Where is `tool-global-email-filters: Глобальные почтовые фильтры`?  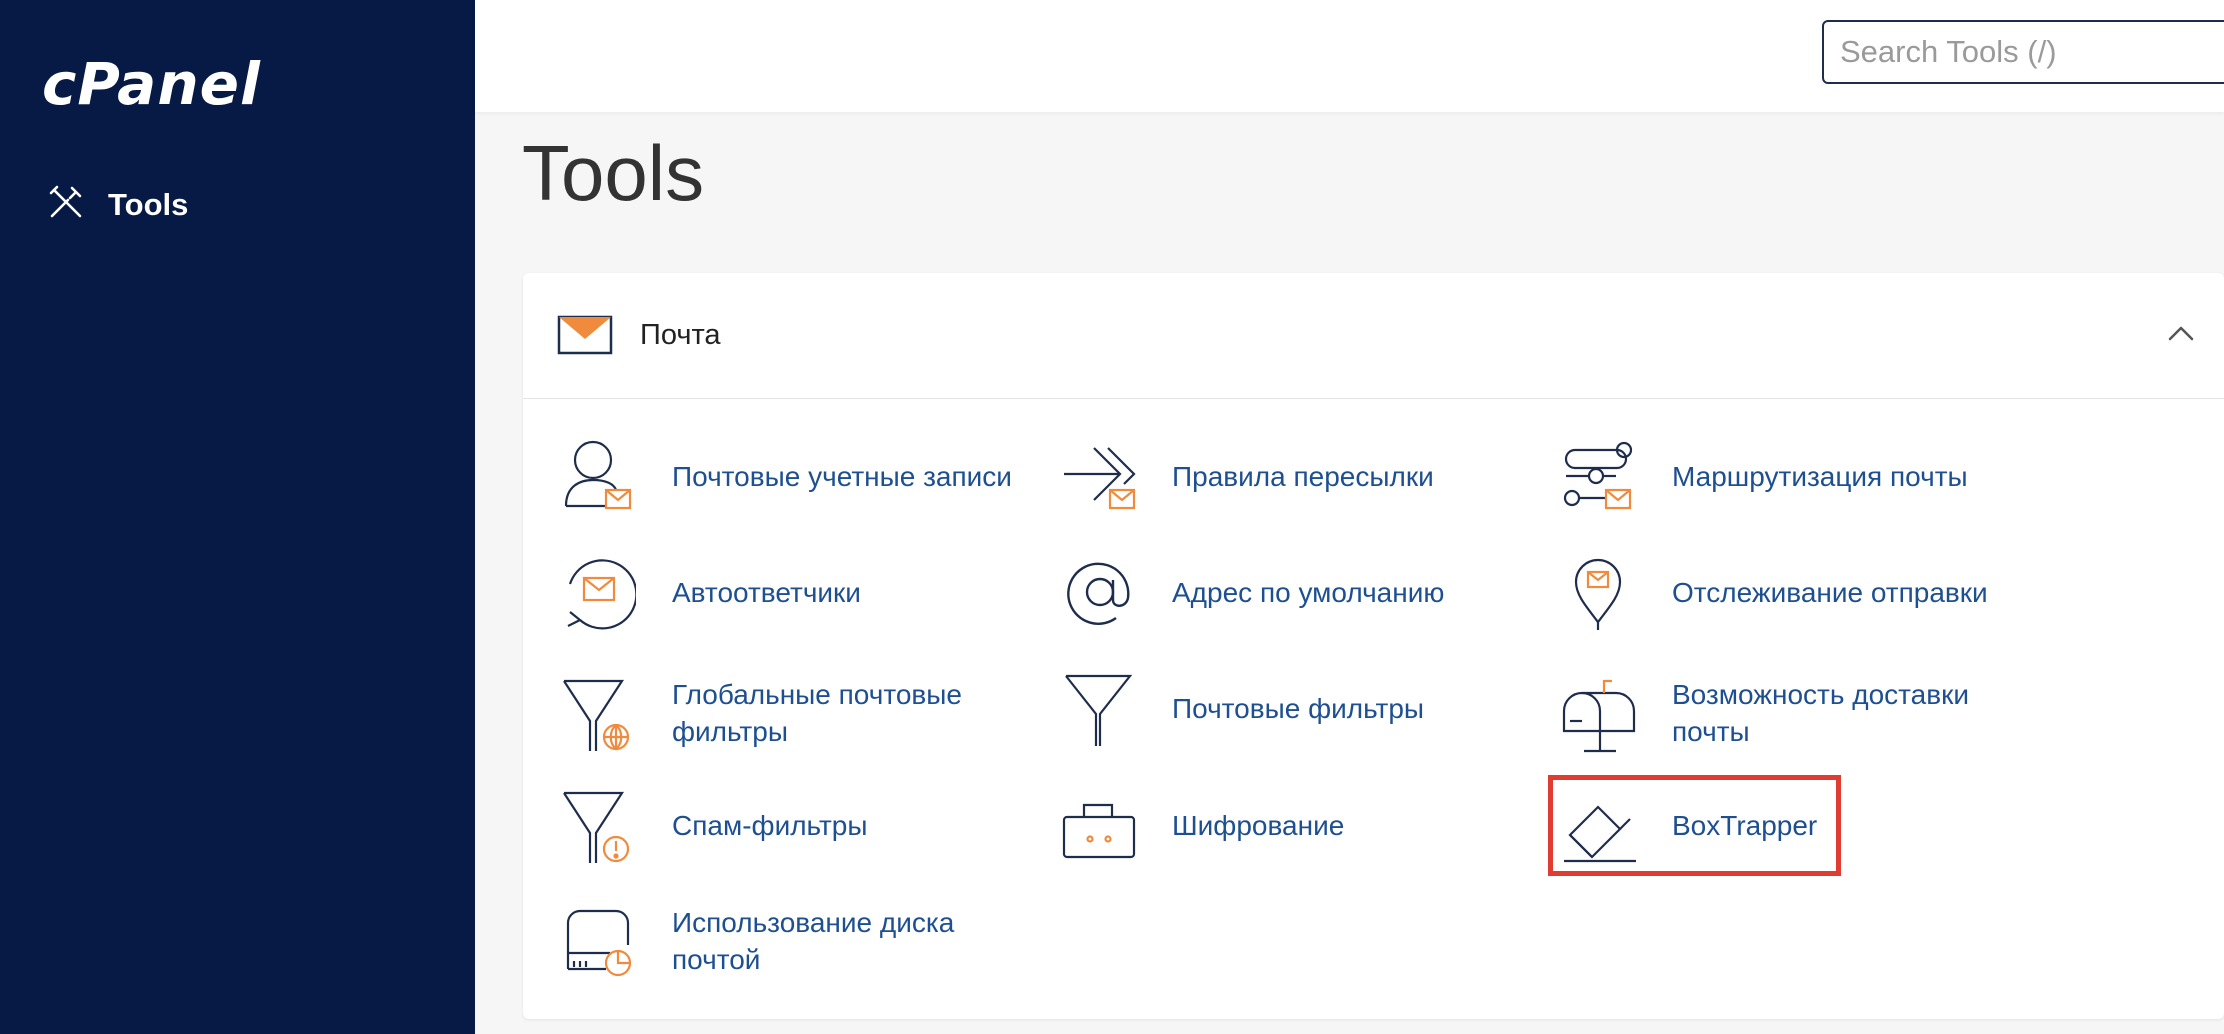
tool-global-email-filters: Глобальные почтовые фильтры is located at coordinates (761, 713).